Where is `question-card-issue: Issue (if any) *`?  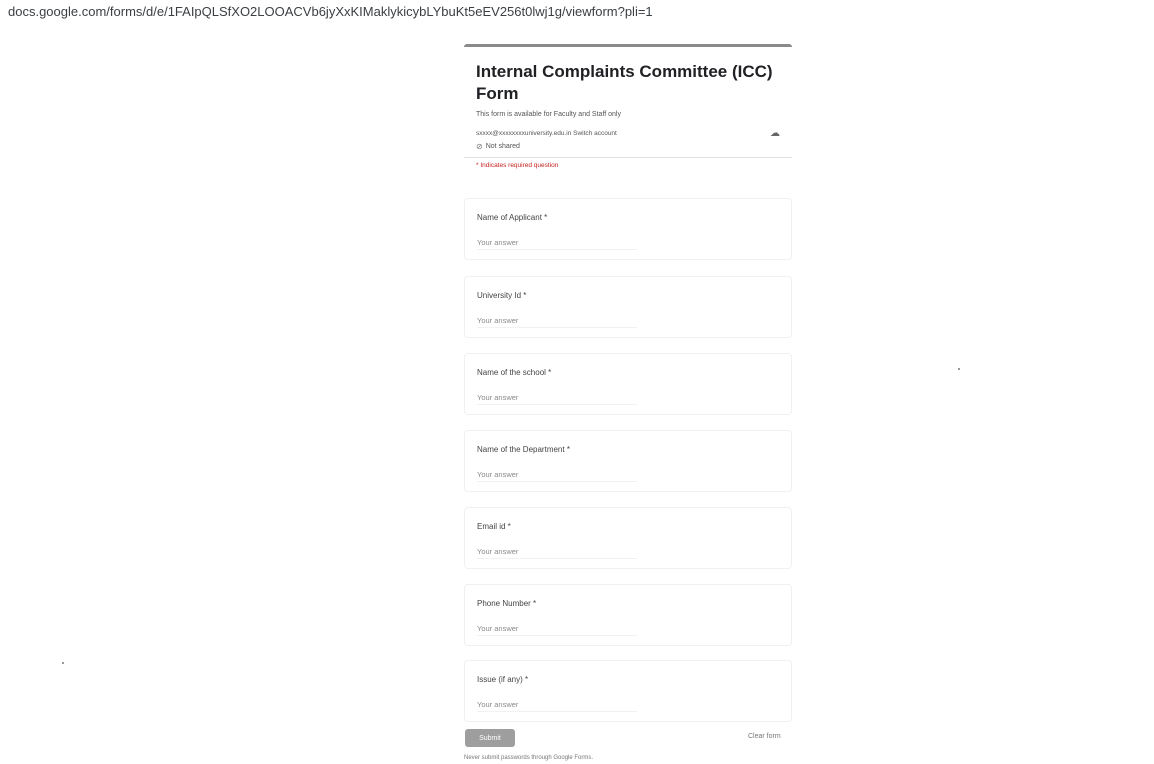
question-card-issue: Issue (if any) * is located at coordinates (628, 691).